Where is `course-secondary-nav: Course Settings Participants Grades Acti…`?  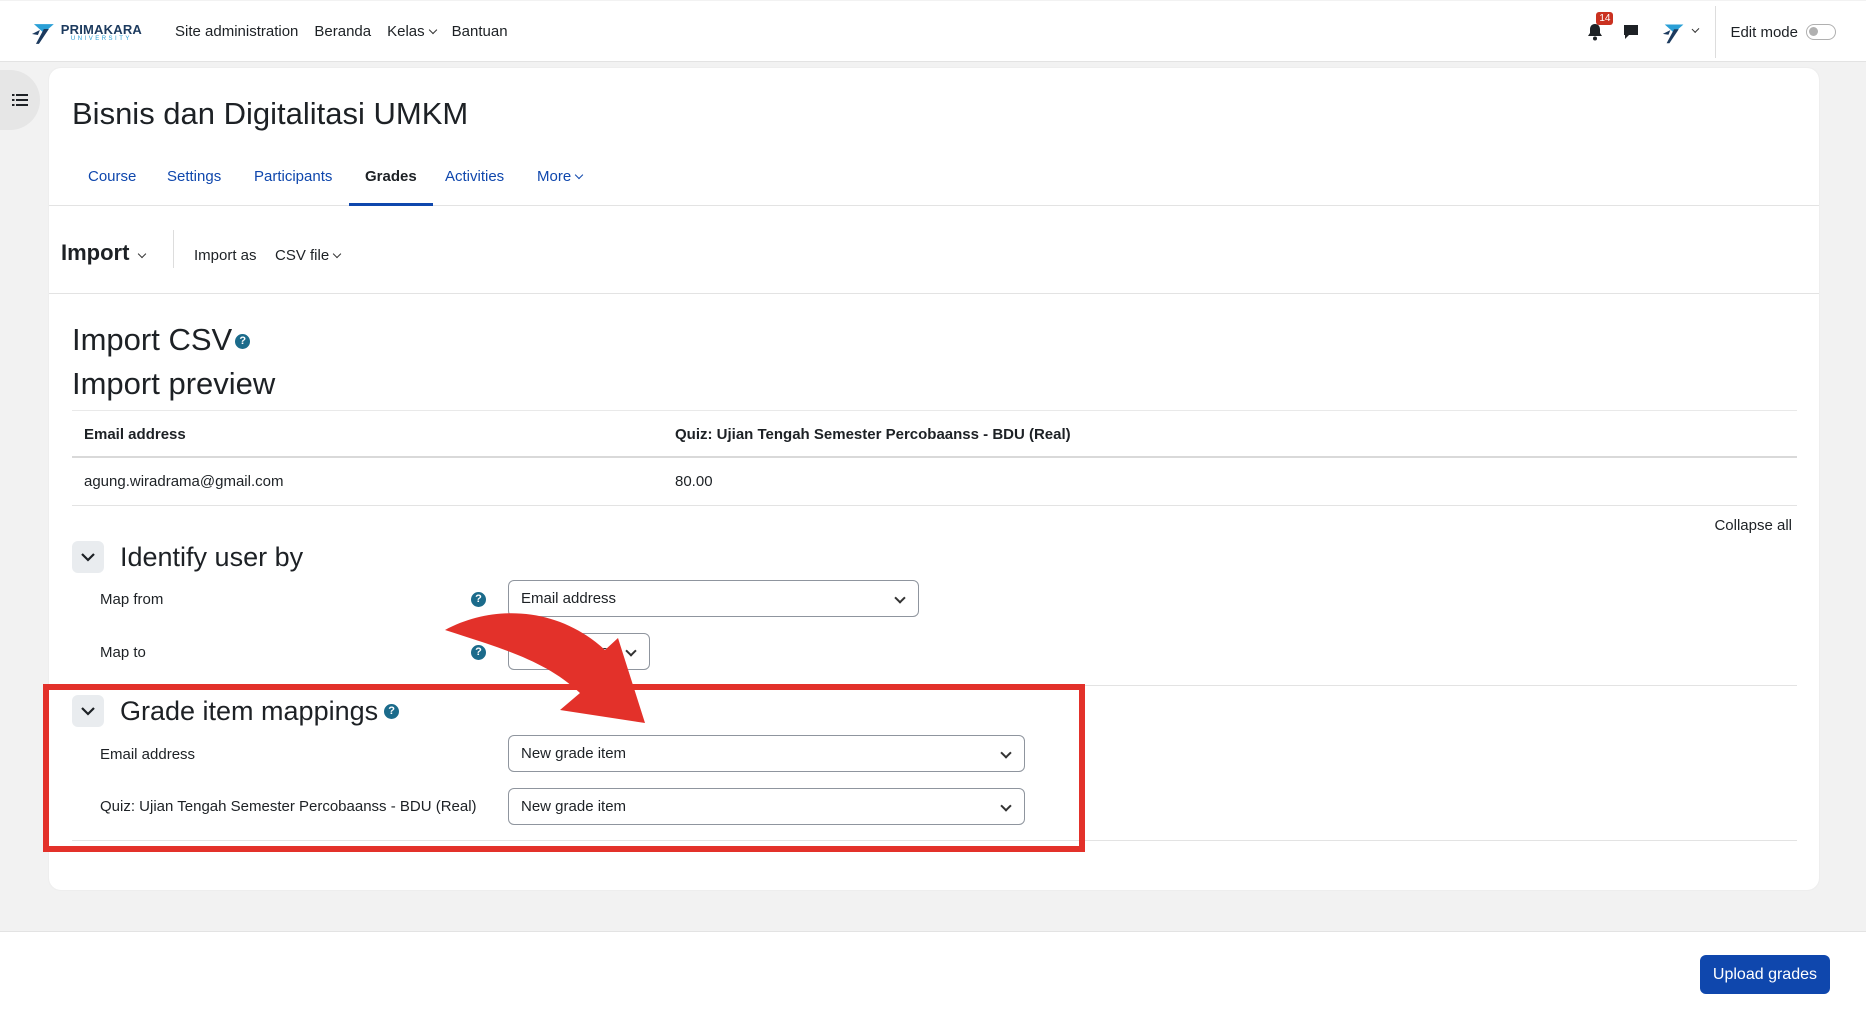
course-secondary-nav: Course Settings Participants Grades Acti… is located at coordinates (934, 179).